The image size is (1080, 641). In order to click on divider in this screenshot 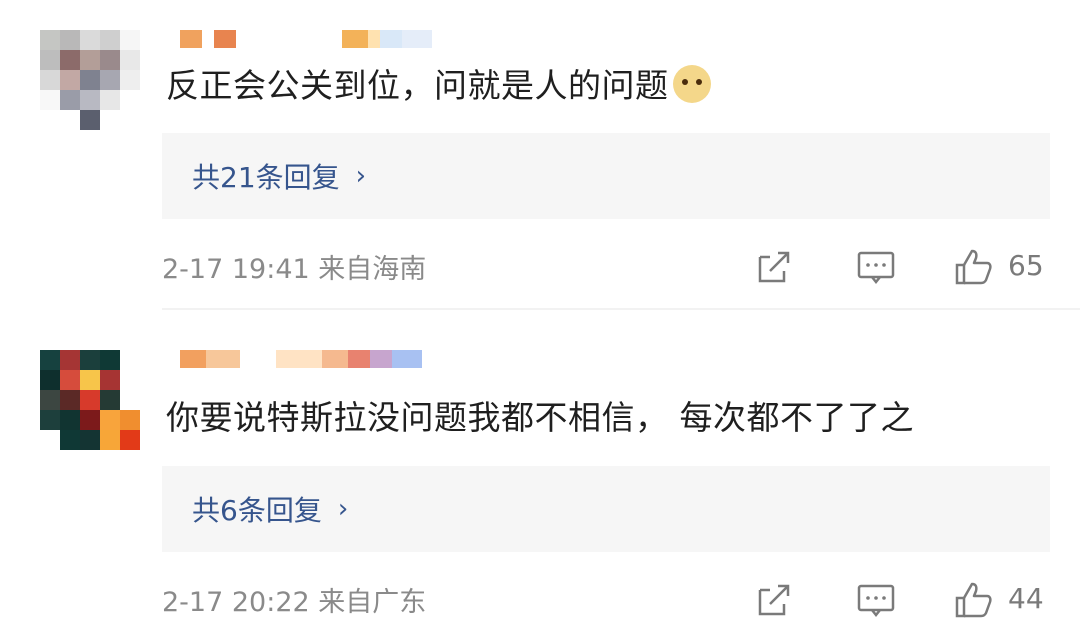, I will do `click(621, 309)`.